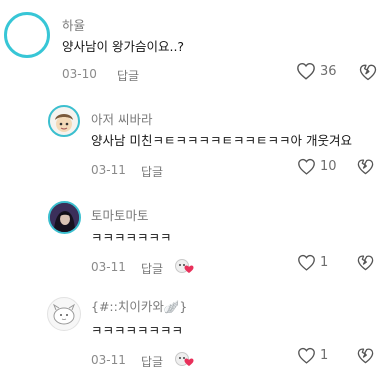 Image resolution: width=384 pixels, height=384 pixels. Describe the element at coordinates (131, 237) in the screenshot. I see `comment-text: ㅋㅋㅋㅋㅋㅋㅋ` at that location.